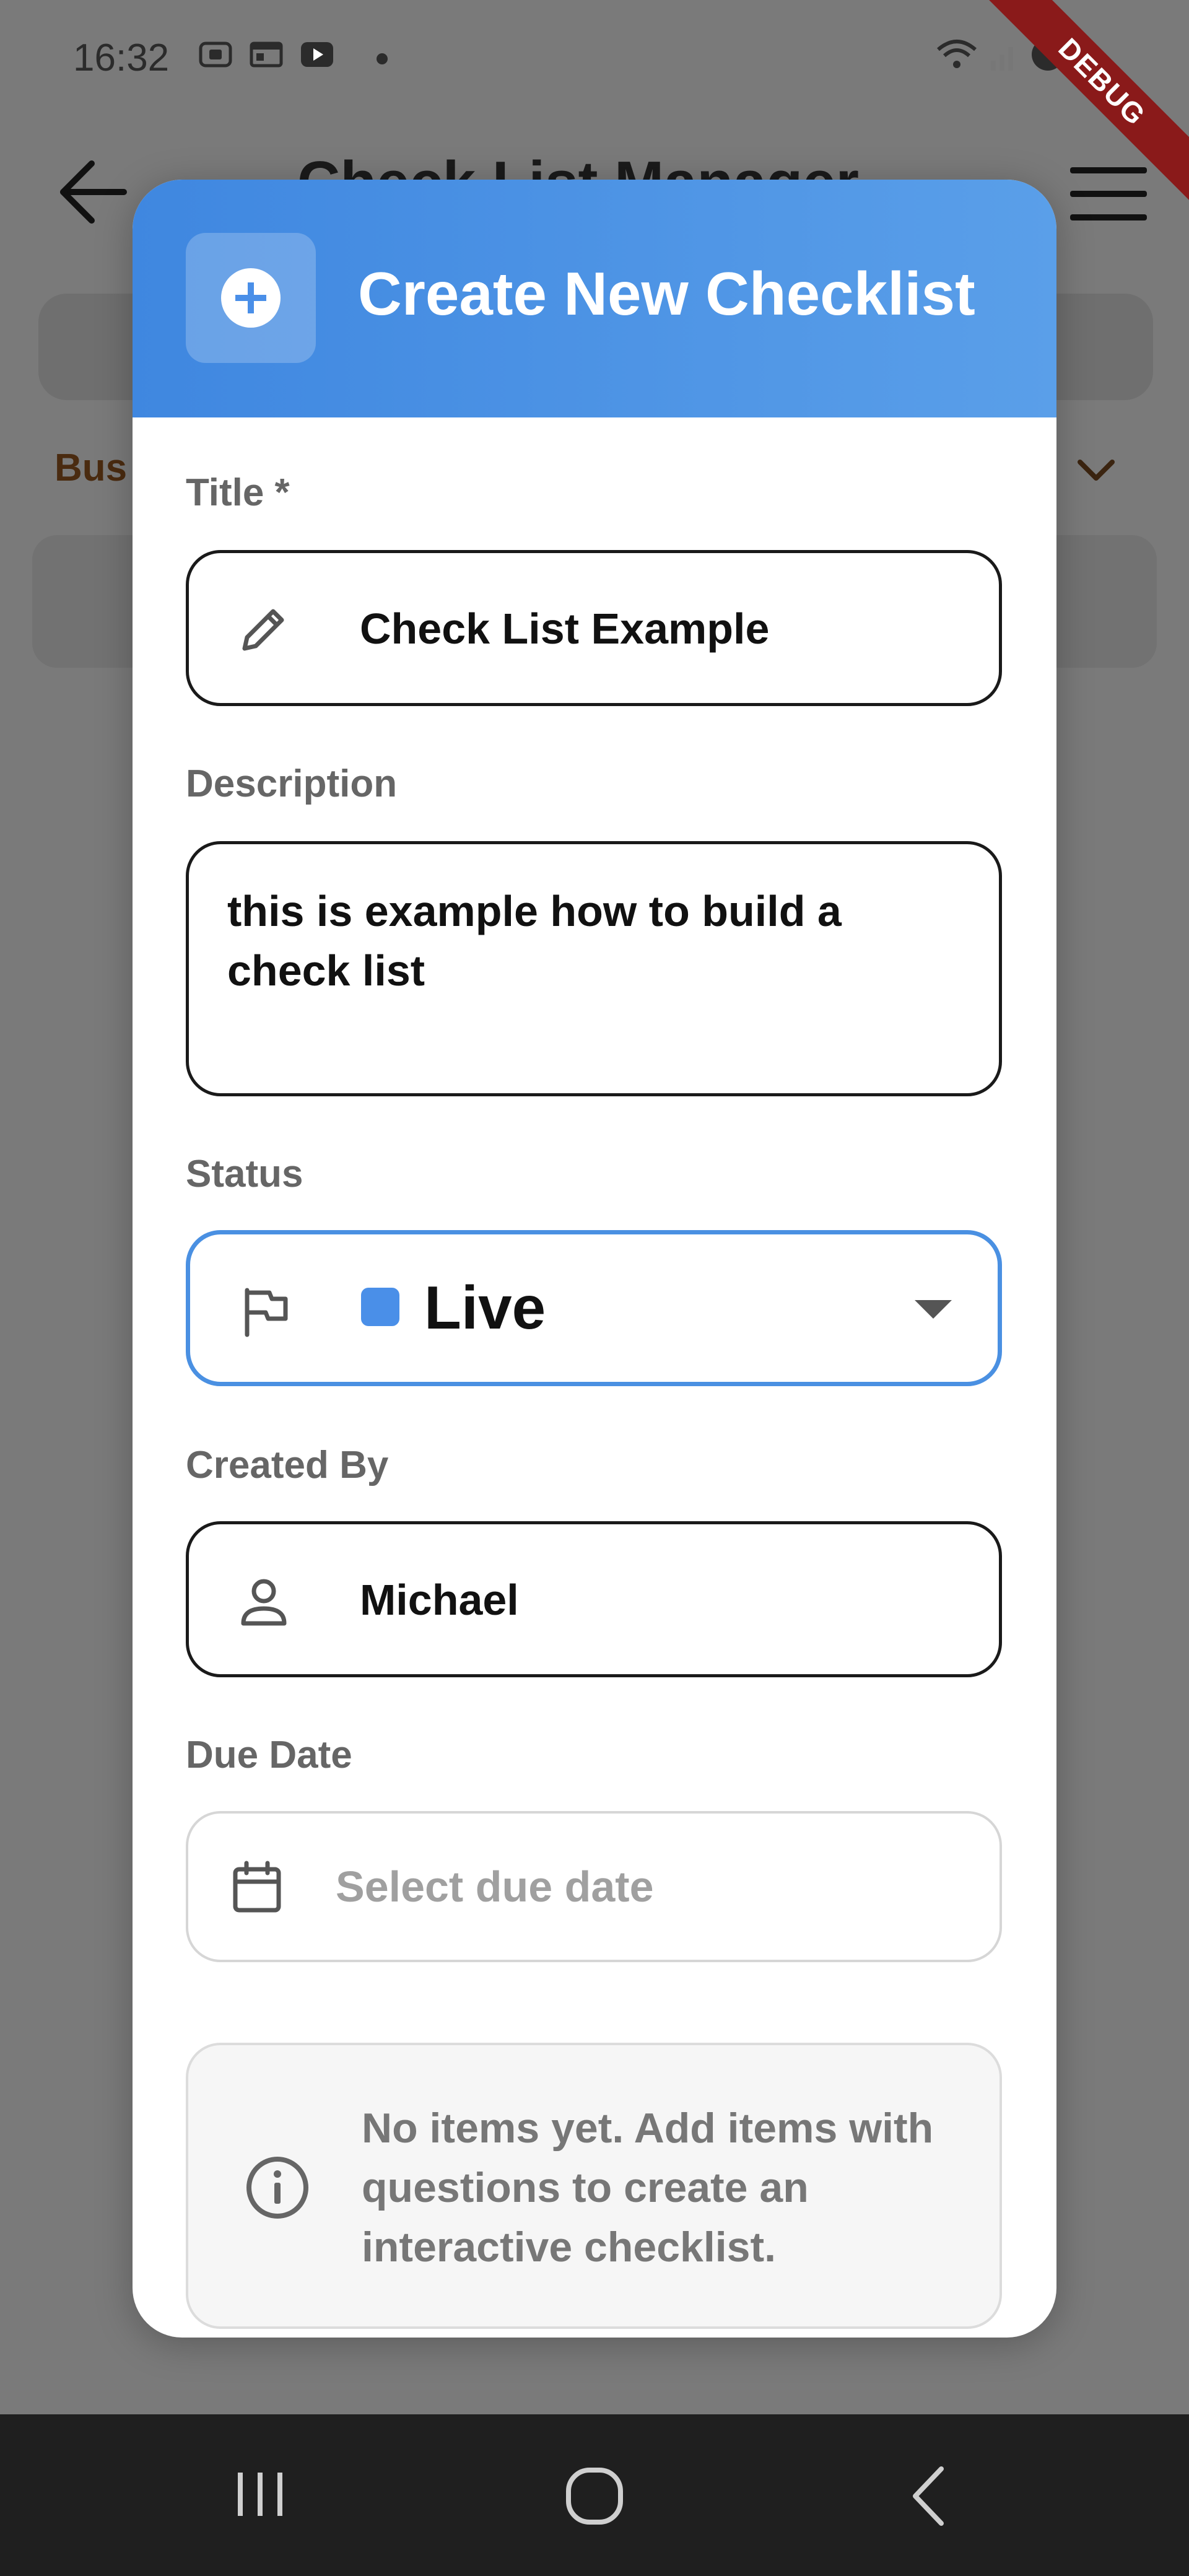 This screenshot has height=2576, width=1189. I want to click on status-time: 16:32, so click(121, 58).